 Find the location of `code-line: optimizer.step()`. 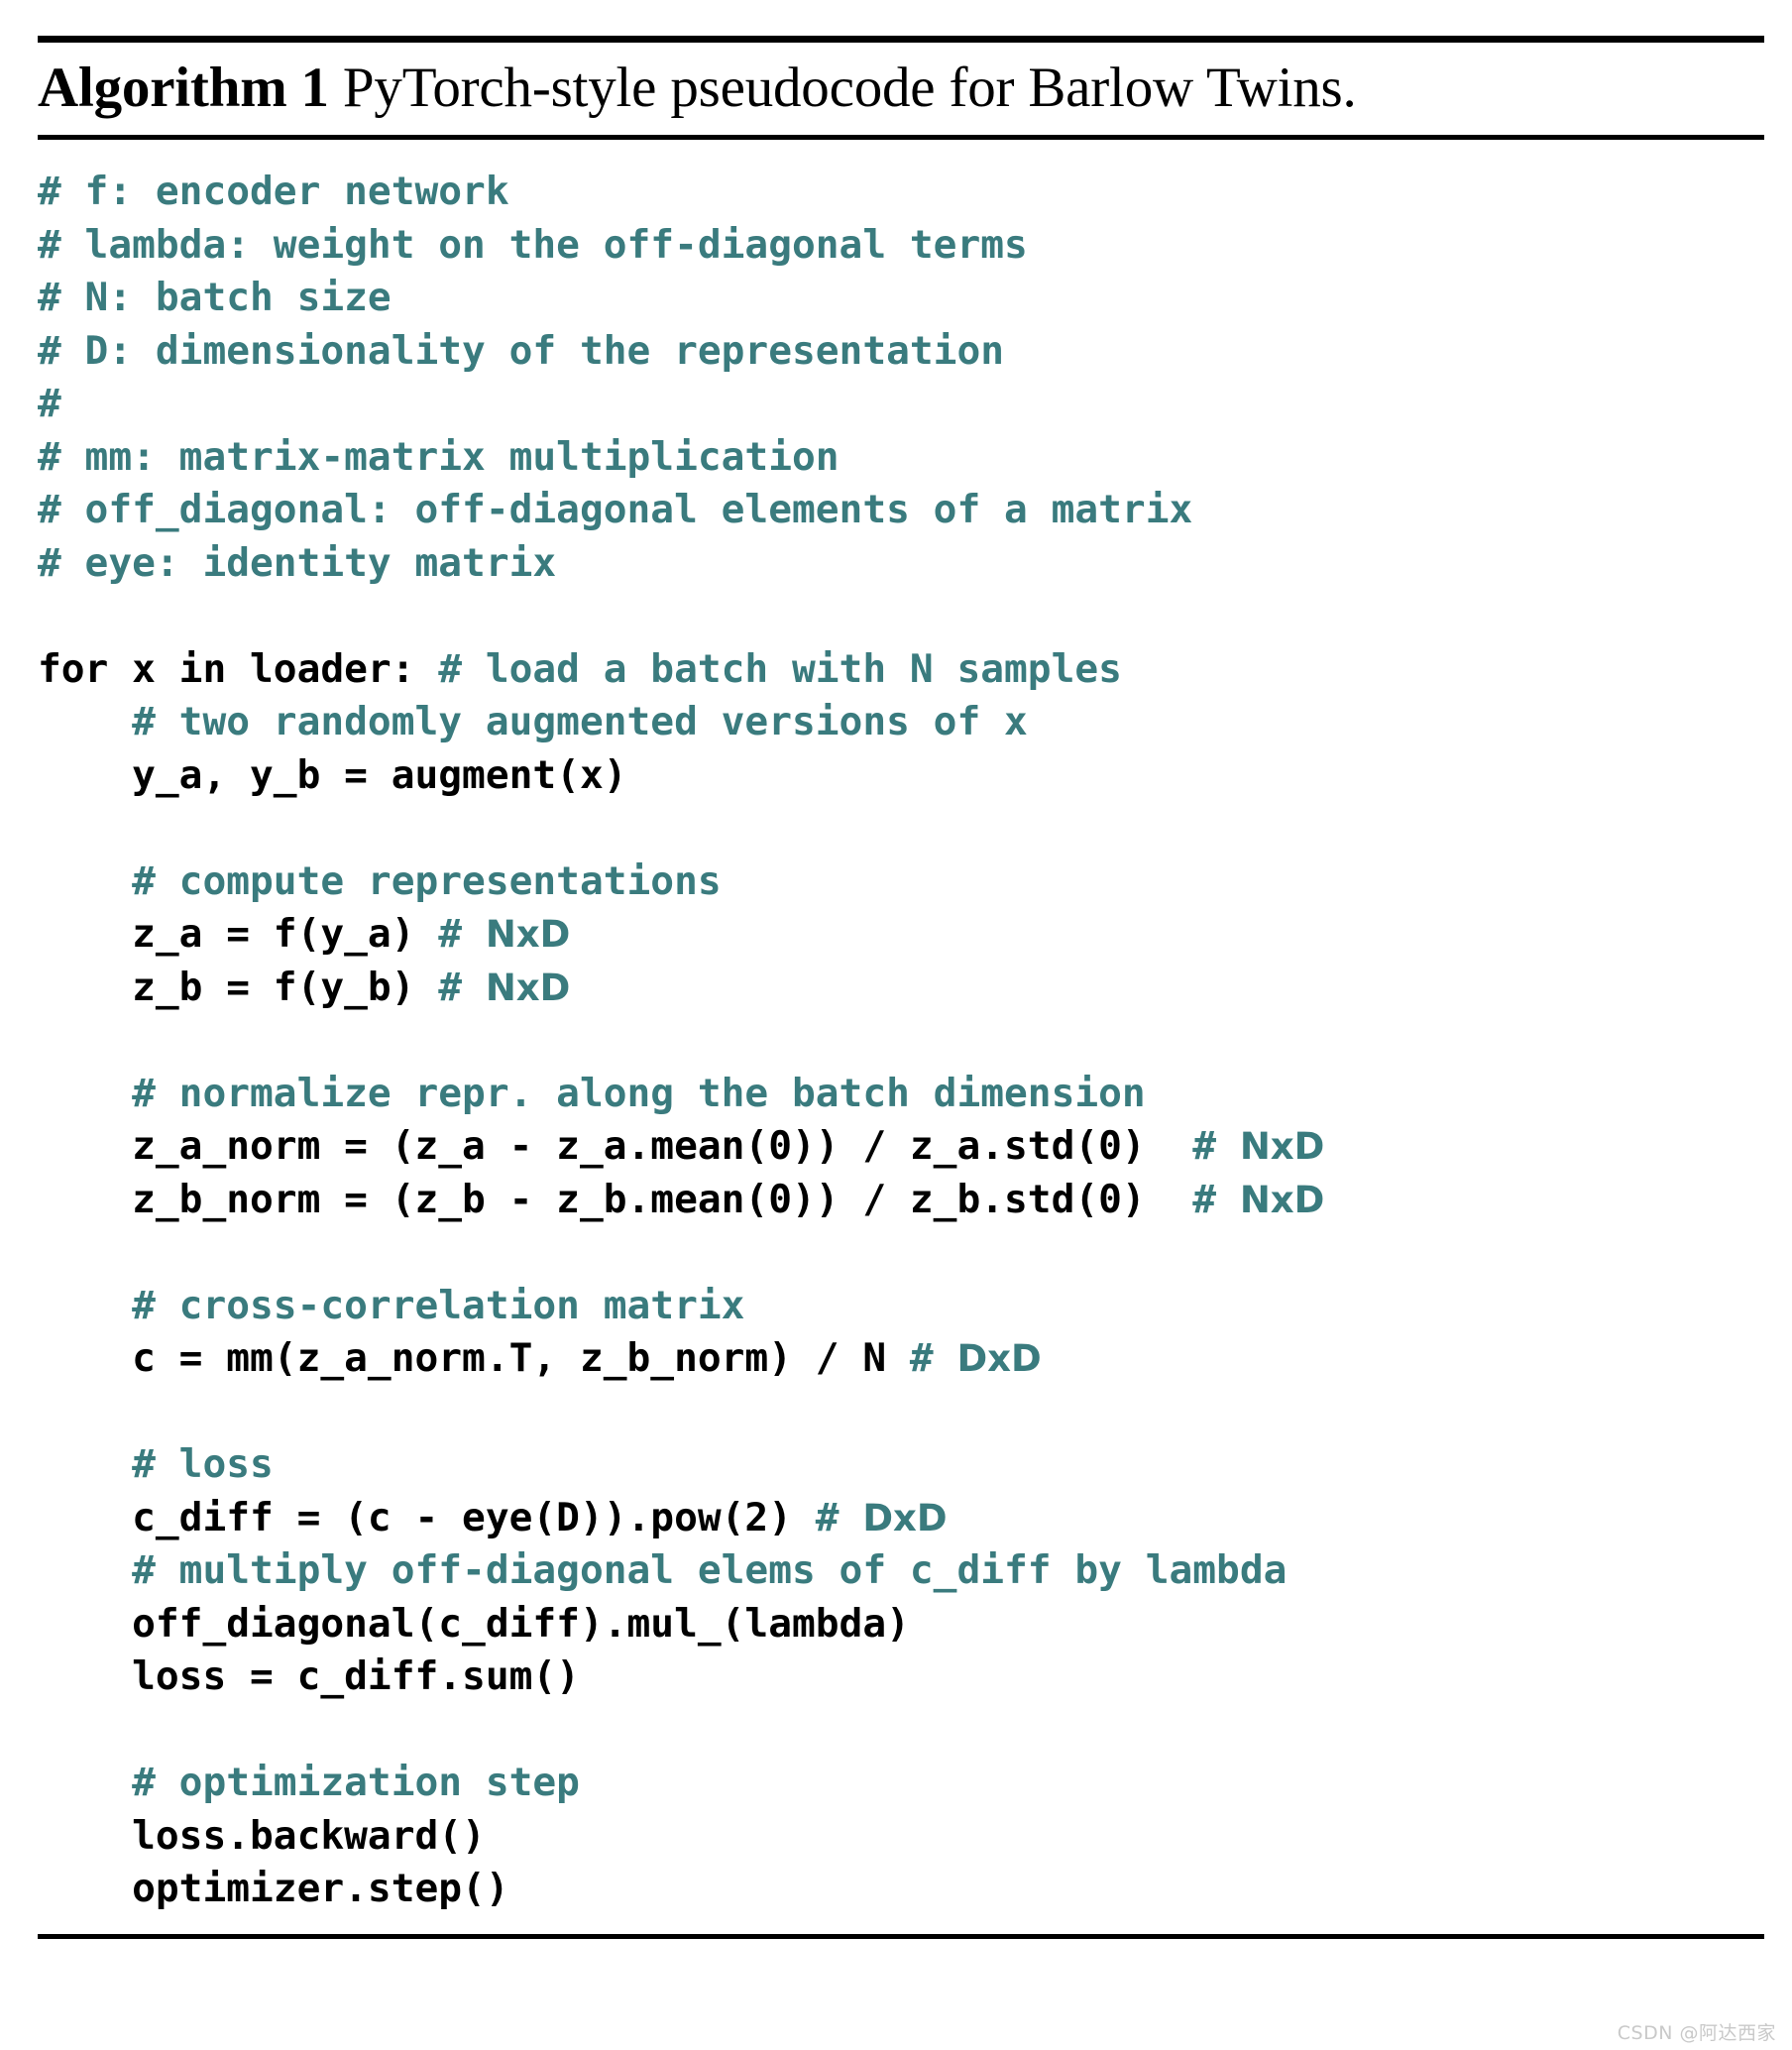

code-line: optimizer.step() is located at coordinates (901, 1889).